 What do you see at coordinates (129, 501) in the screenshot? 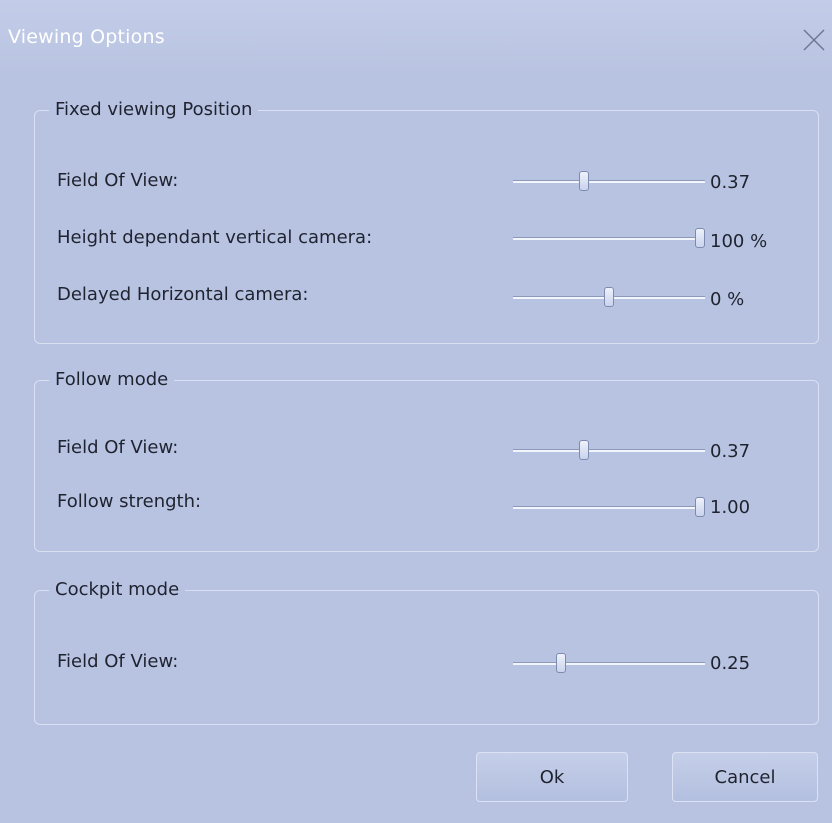
I see `row-label: Follow strength:` at bounding box center [129, 501].